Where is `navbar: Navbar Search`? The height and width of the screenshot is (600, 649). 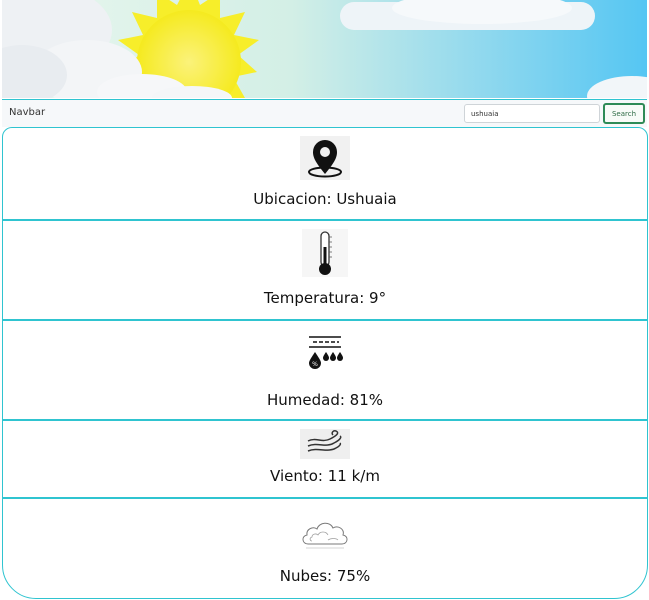
navbar: Navbar Search is located at coordinates (324, 113).